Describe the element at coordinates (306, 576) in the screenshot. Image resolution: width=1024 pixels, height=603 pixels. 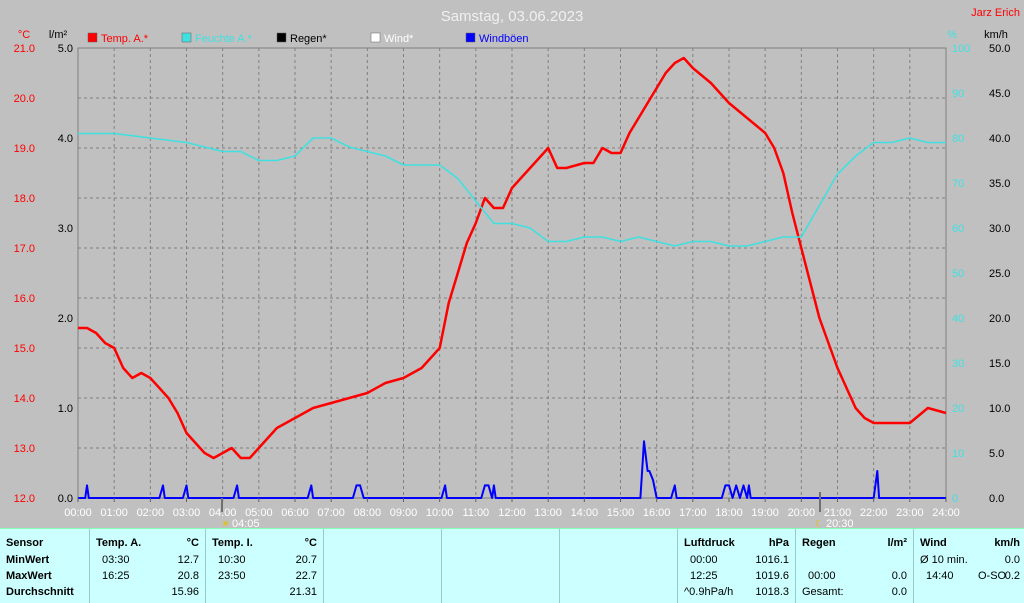
I see `temp-i-max-value: 22.7` at that location.